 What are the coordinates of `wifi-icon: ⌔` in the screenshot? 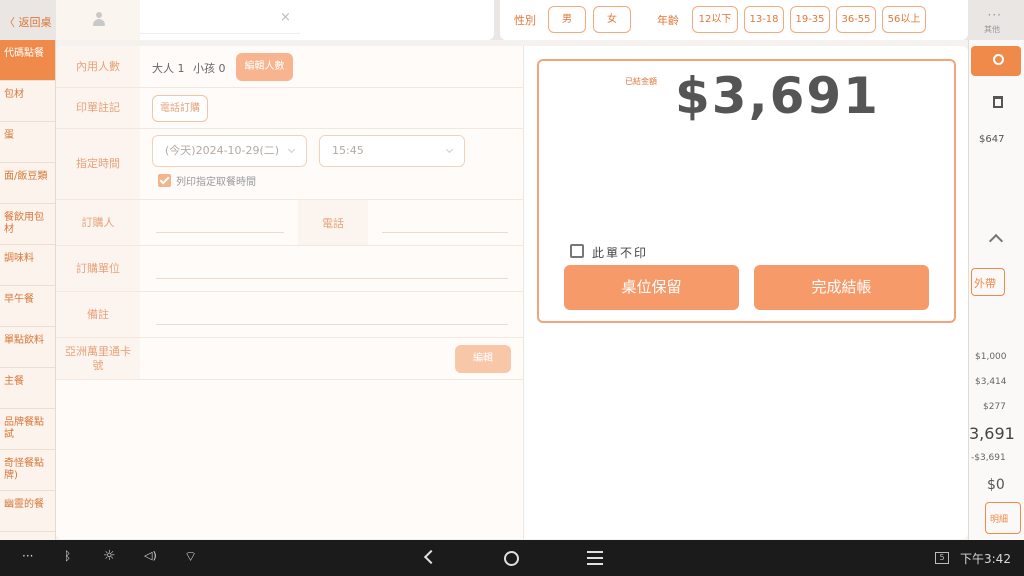 It's located at (190, 557).